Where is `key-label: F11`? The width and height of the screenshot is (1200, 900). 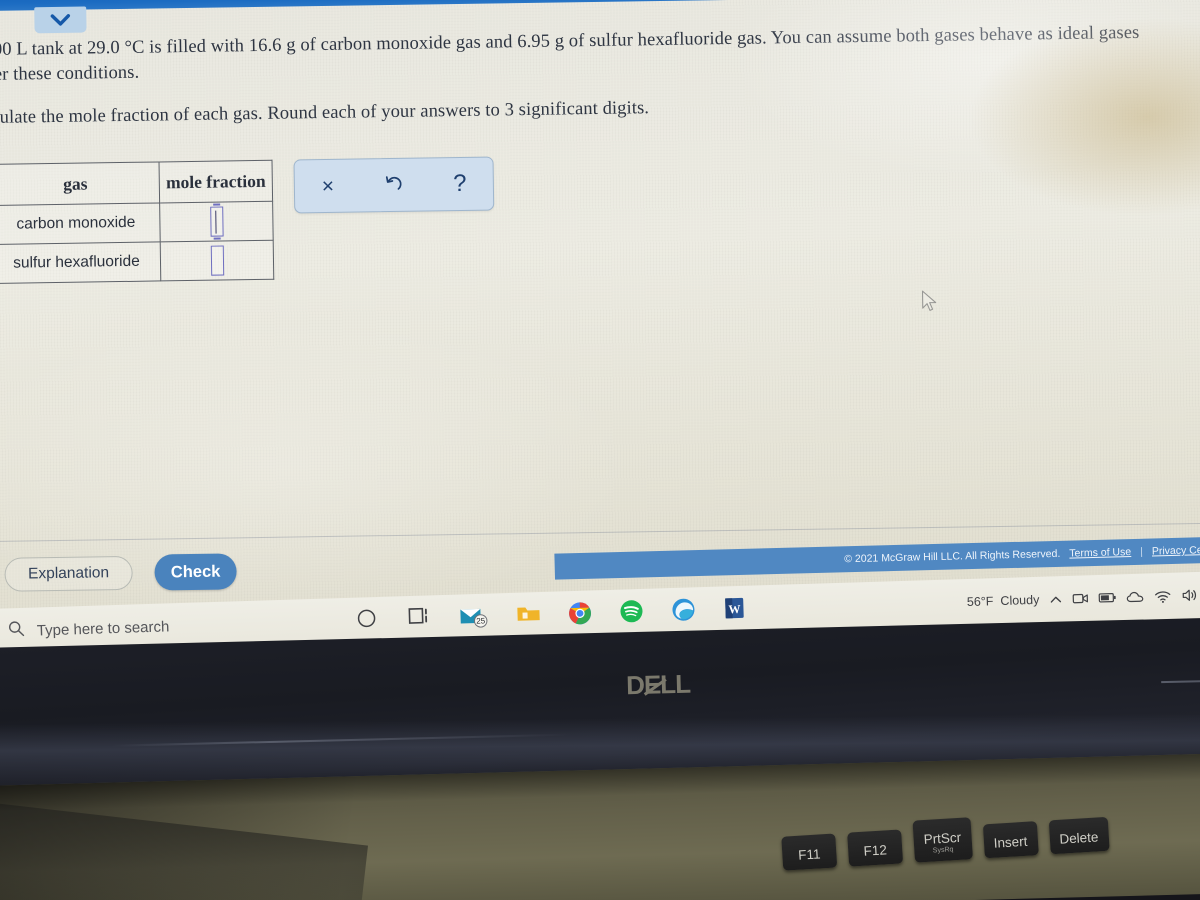 key-label: F11 is located at coordinates (809, 854).